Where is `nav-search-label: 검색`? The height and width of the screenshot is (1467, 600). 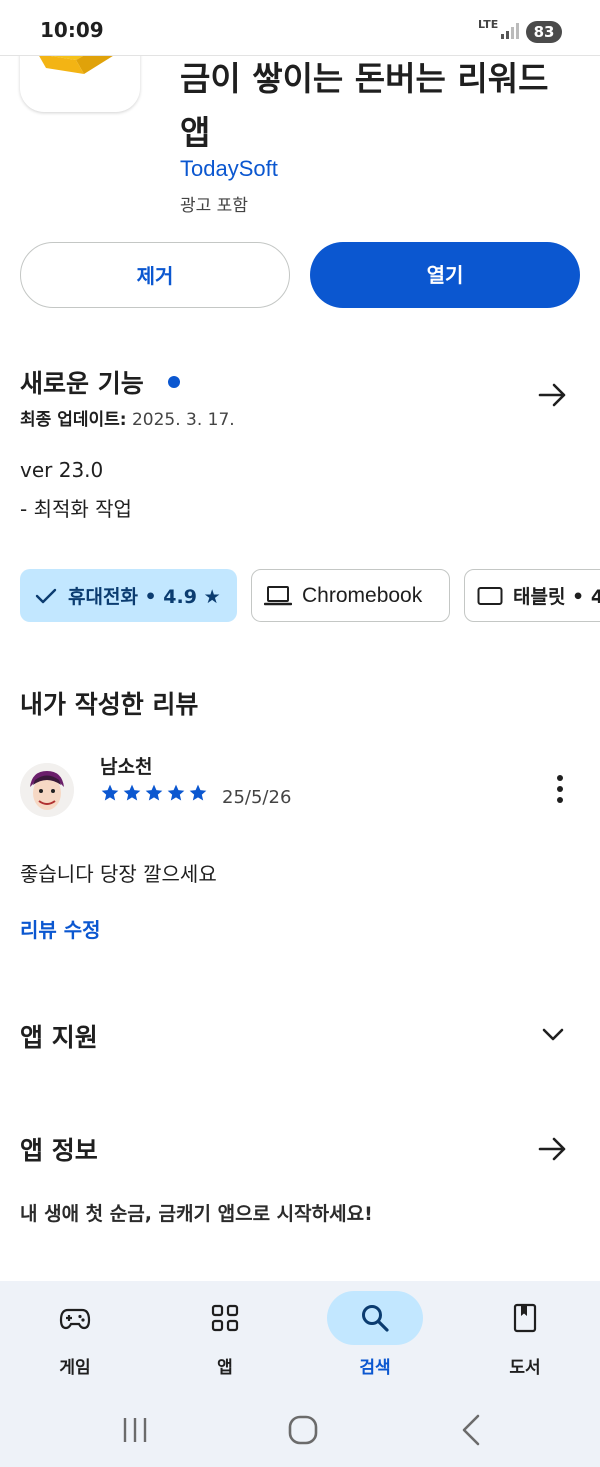 nav-search-label: 검색 is located at coordinates (375, 1368).